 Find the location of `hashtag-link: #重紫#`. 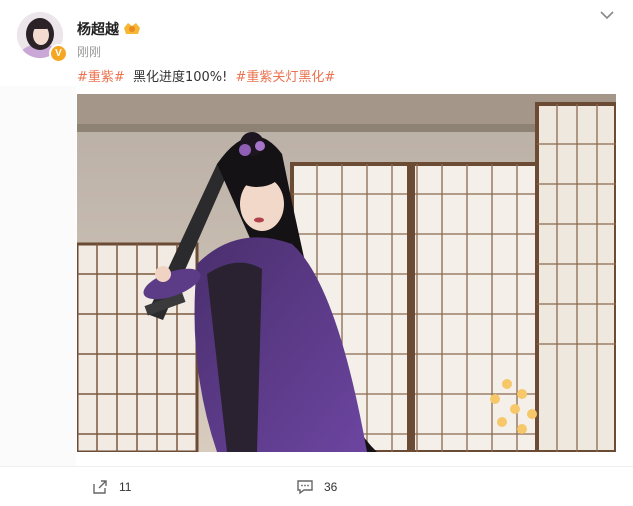

hashtag-link: #重紫# is located at coordinates (101, 77).